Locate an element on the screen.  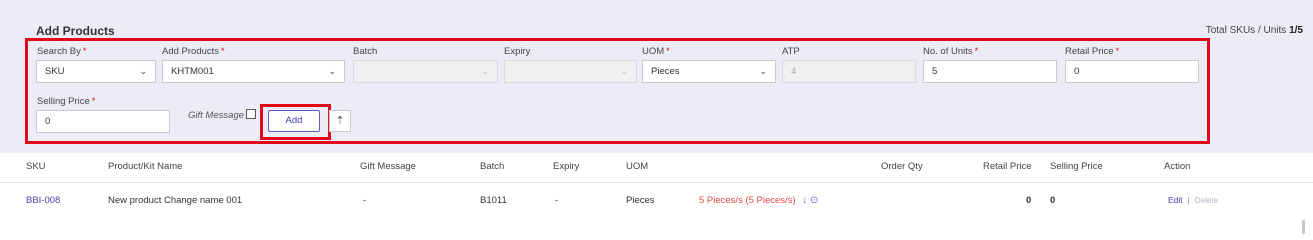
retail-price-input: 0 is located at coordinates (1132, 71).